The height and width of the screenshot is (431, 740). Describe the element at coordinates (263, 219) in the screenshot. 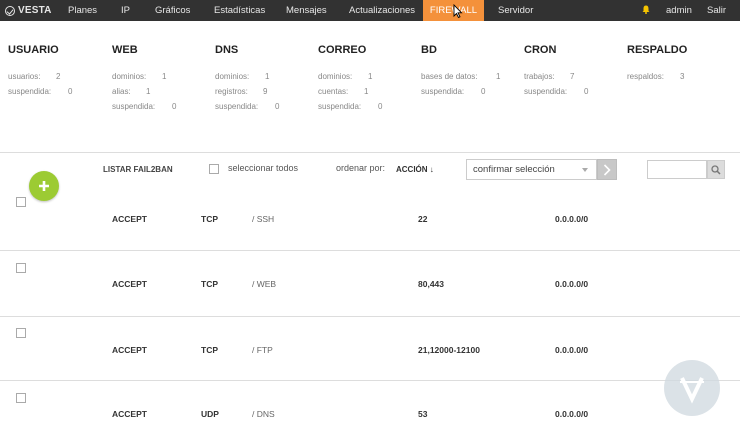

I see `rule-service: / SSH` at that location.